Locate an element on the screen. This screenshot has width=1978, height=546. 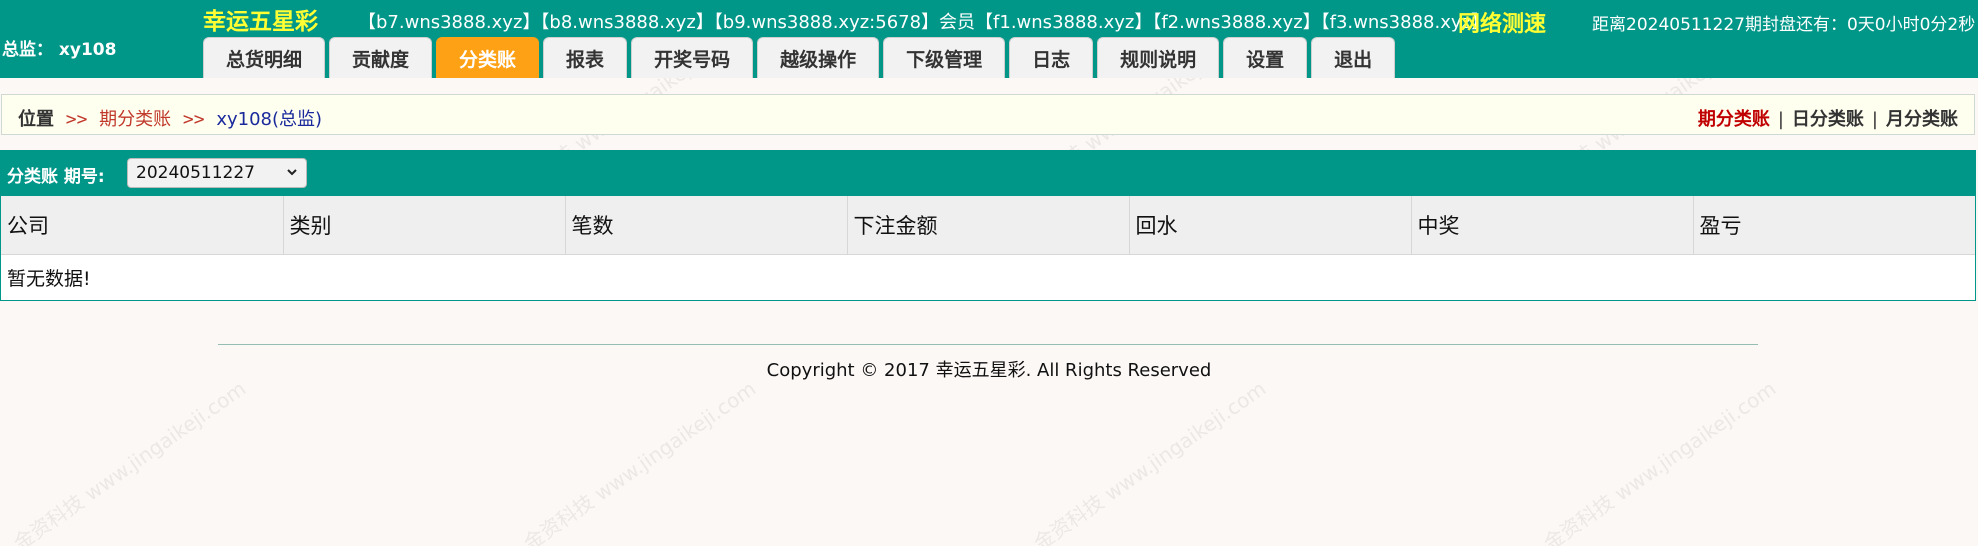
link-daily-ledger: 日分类账 is located at coordinates (1828, 119).